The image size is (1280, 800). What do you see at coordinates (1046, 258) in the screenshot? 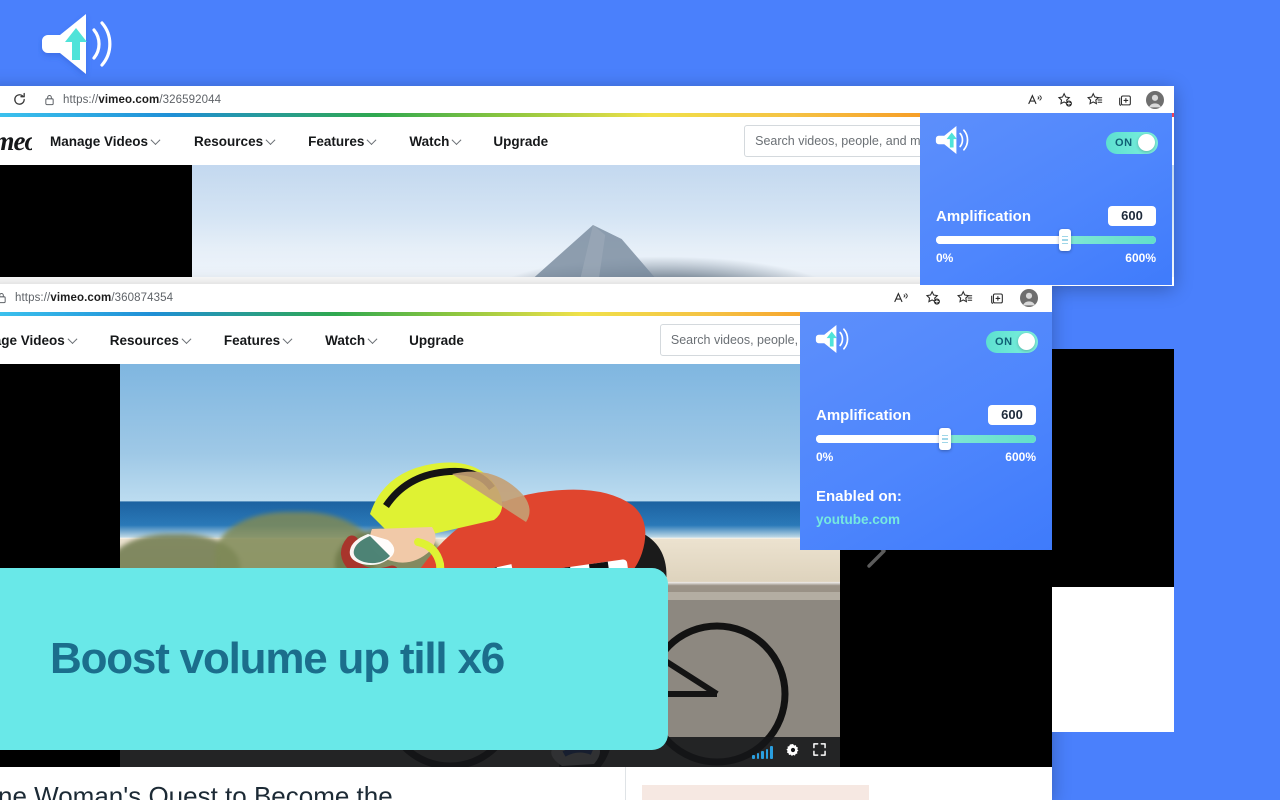
I see `slider-range-back: 0% 600%` at bounding box center [1046, 258].